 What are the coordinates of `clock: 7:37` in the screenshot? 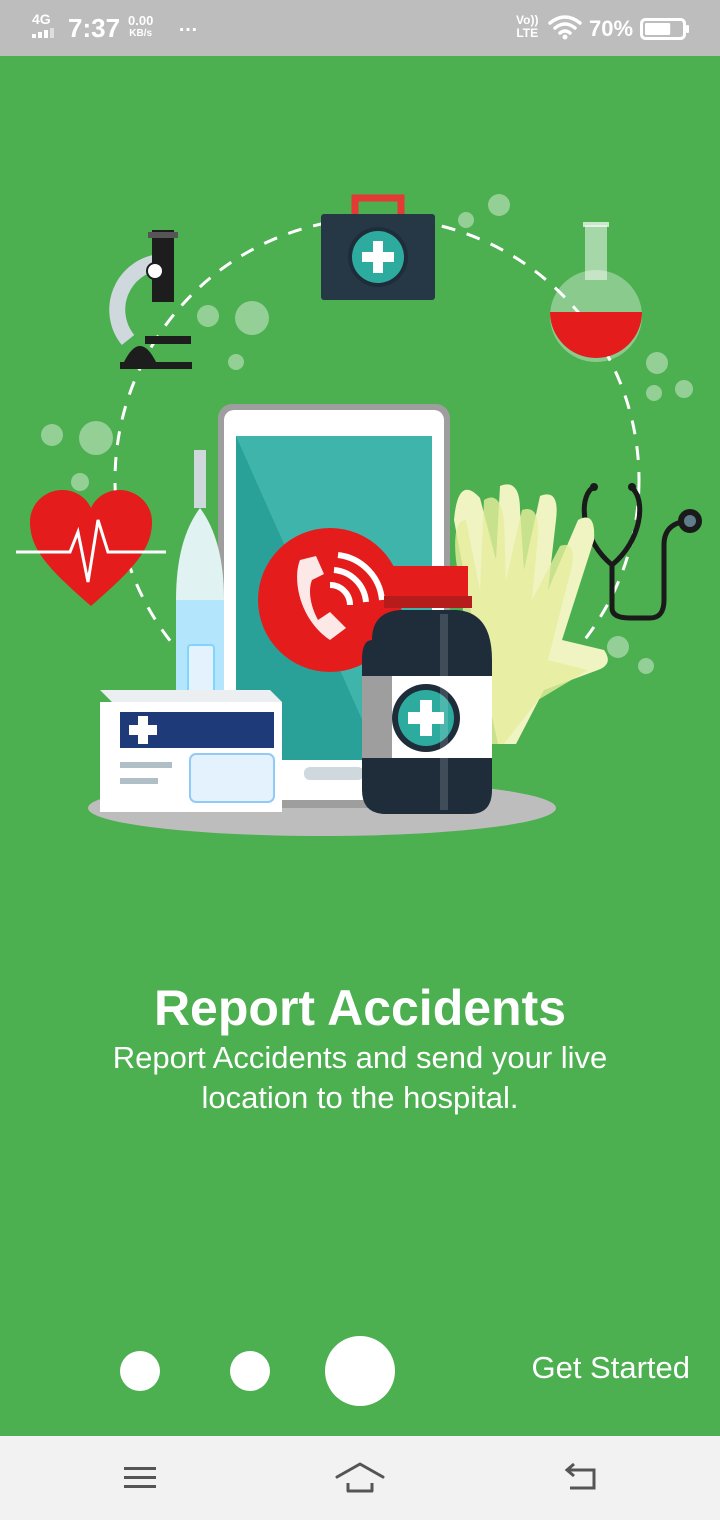 It's located at (94, 28).